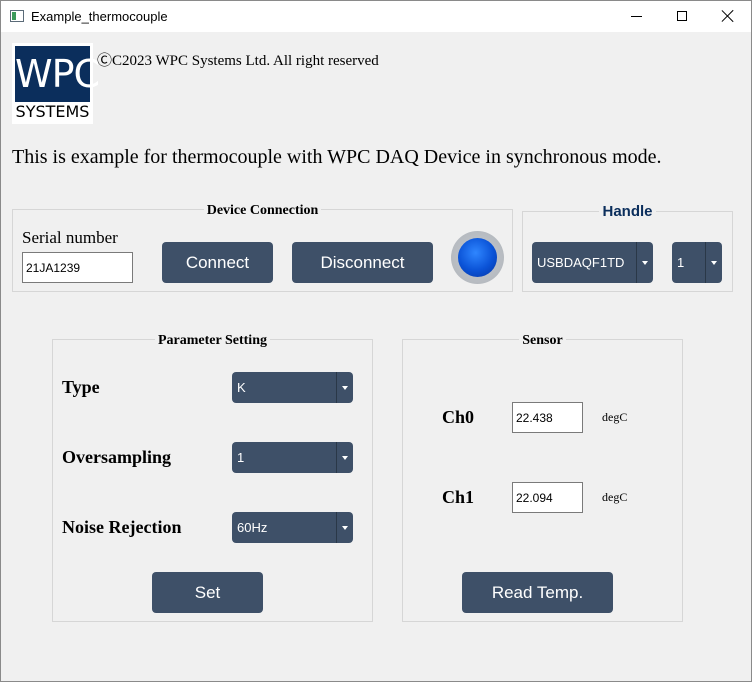 This screenshot has width=752, height=682. I want to click on led-indicator-icon, so click(477, 257).